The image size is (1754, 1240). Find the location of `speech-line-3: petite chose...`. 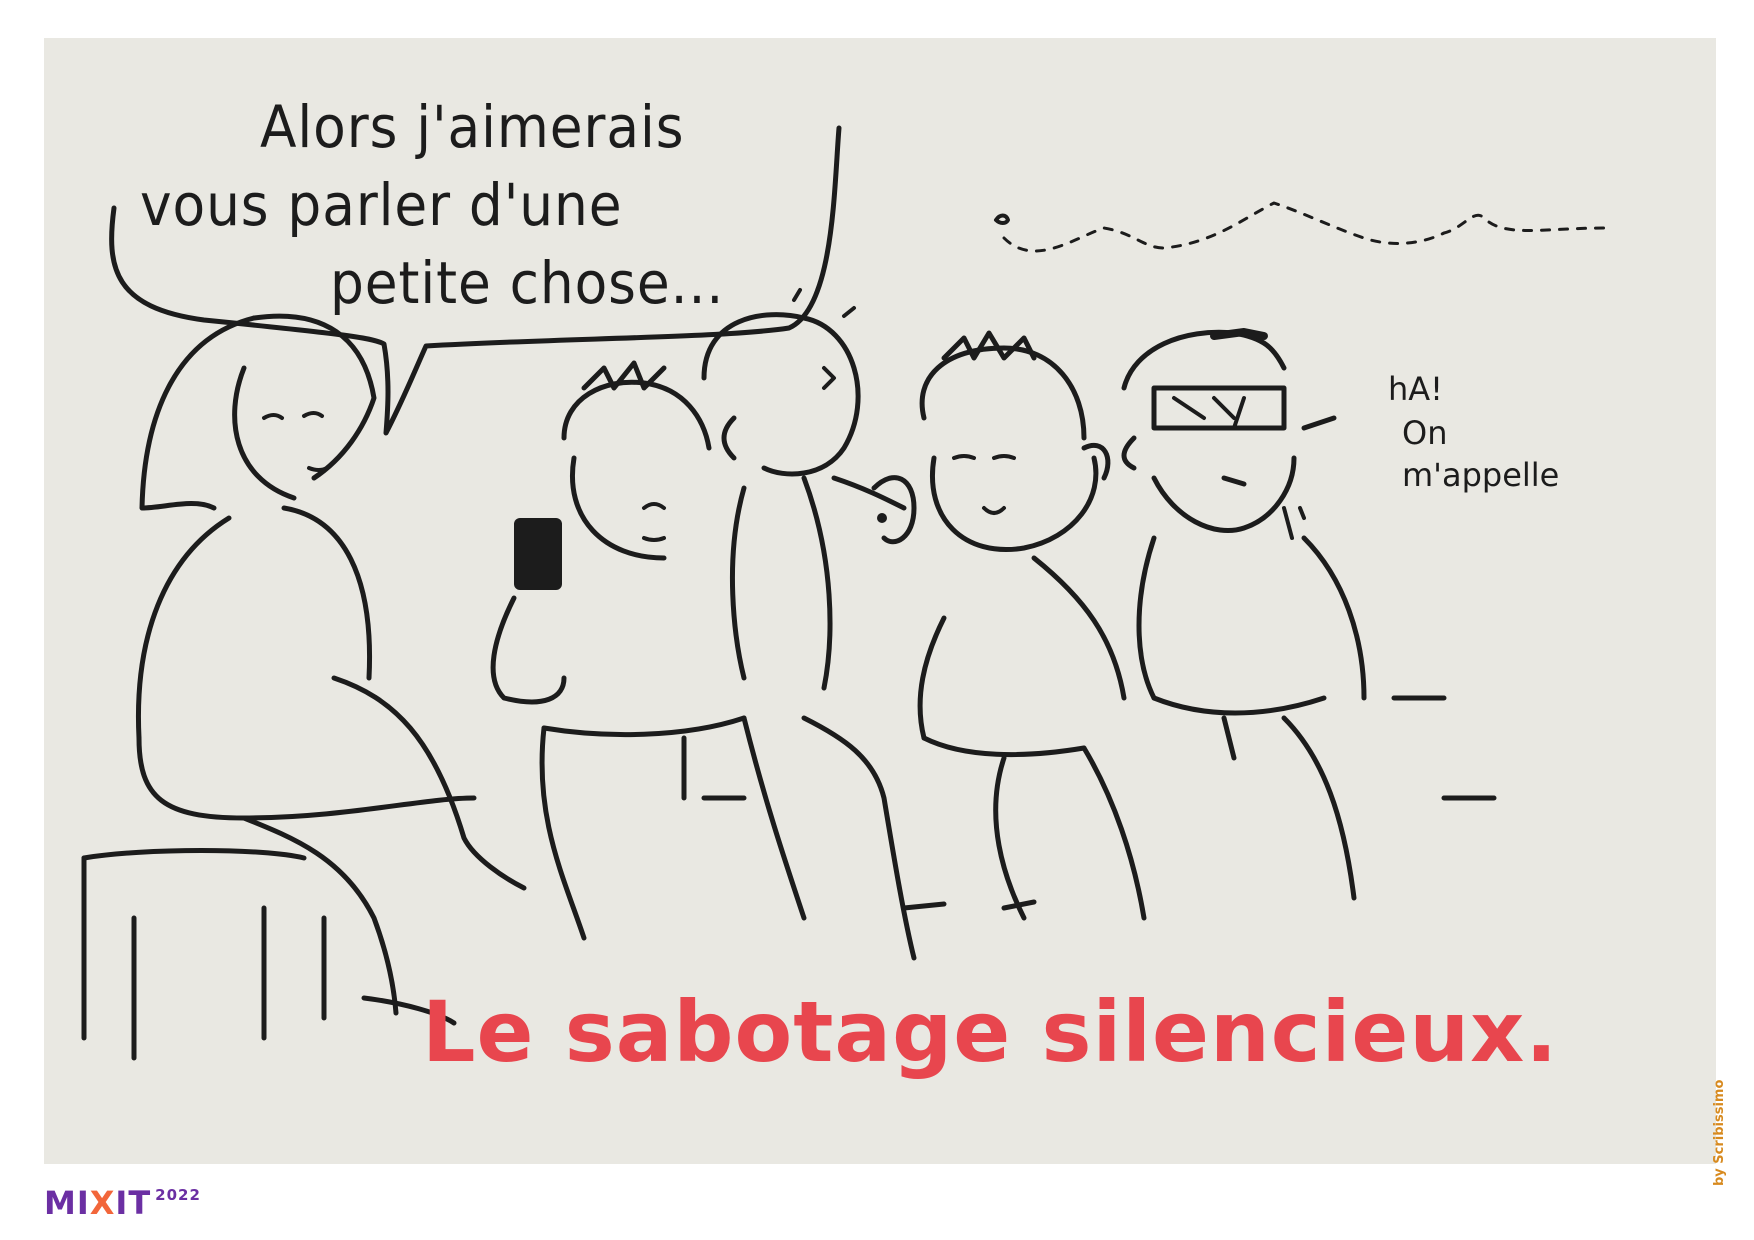

speech-line-3: petite chose... is located at coordinates (527, 283).